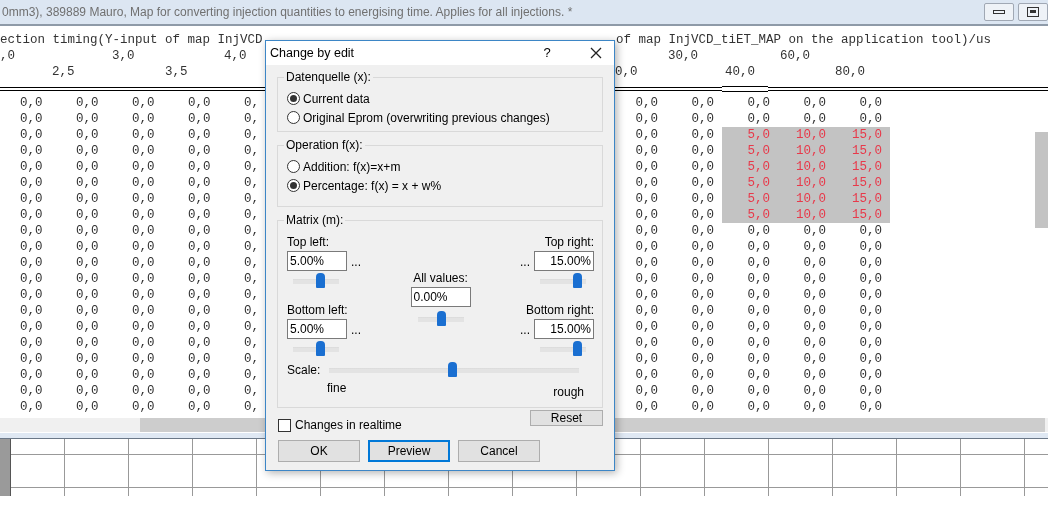 The width and height of the screenshot is (1048, 508). I want to click on axis-label: 3,0, so click(123, 56).